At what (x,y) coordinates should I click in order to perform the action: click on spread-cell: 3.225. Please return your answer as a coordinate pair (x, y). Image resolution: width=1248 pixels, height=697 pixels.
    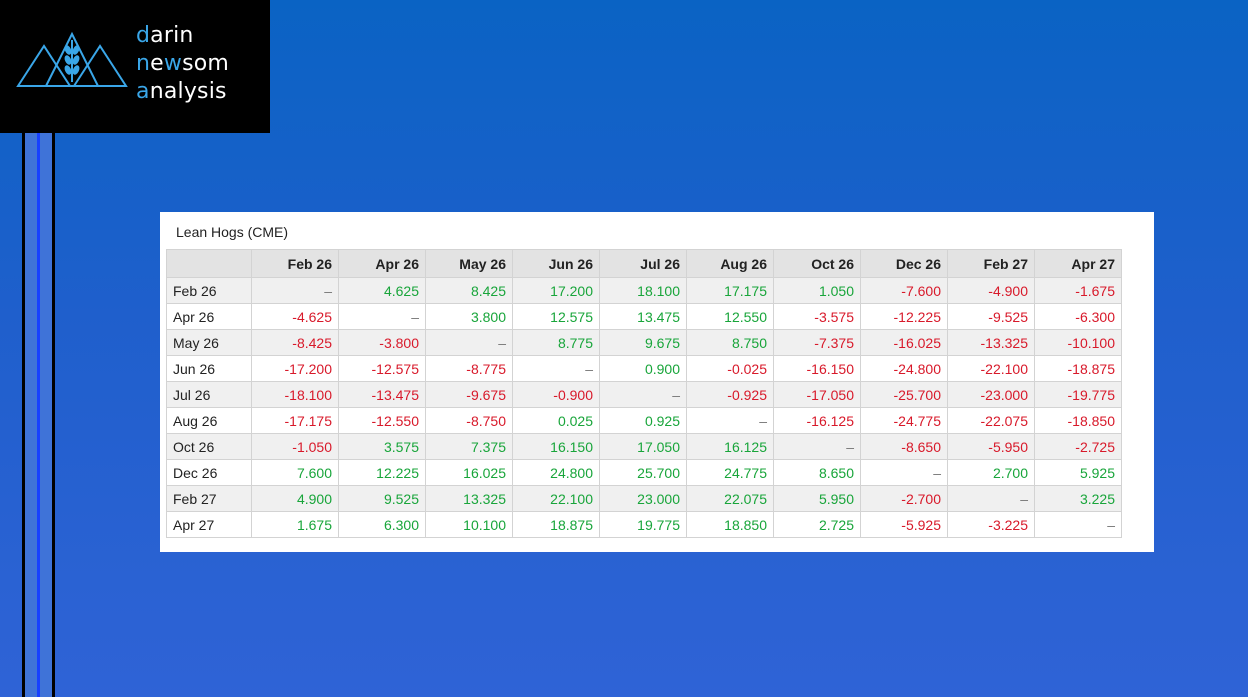
    Looking at the image, I should click on (1078, 498).